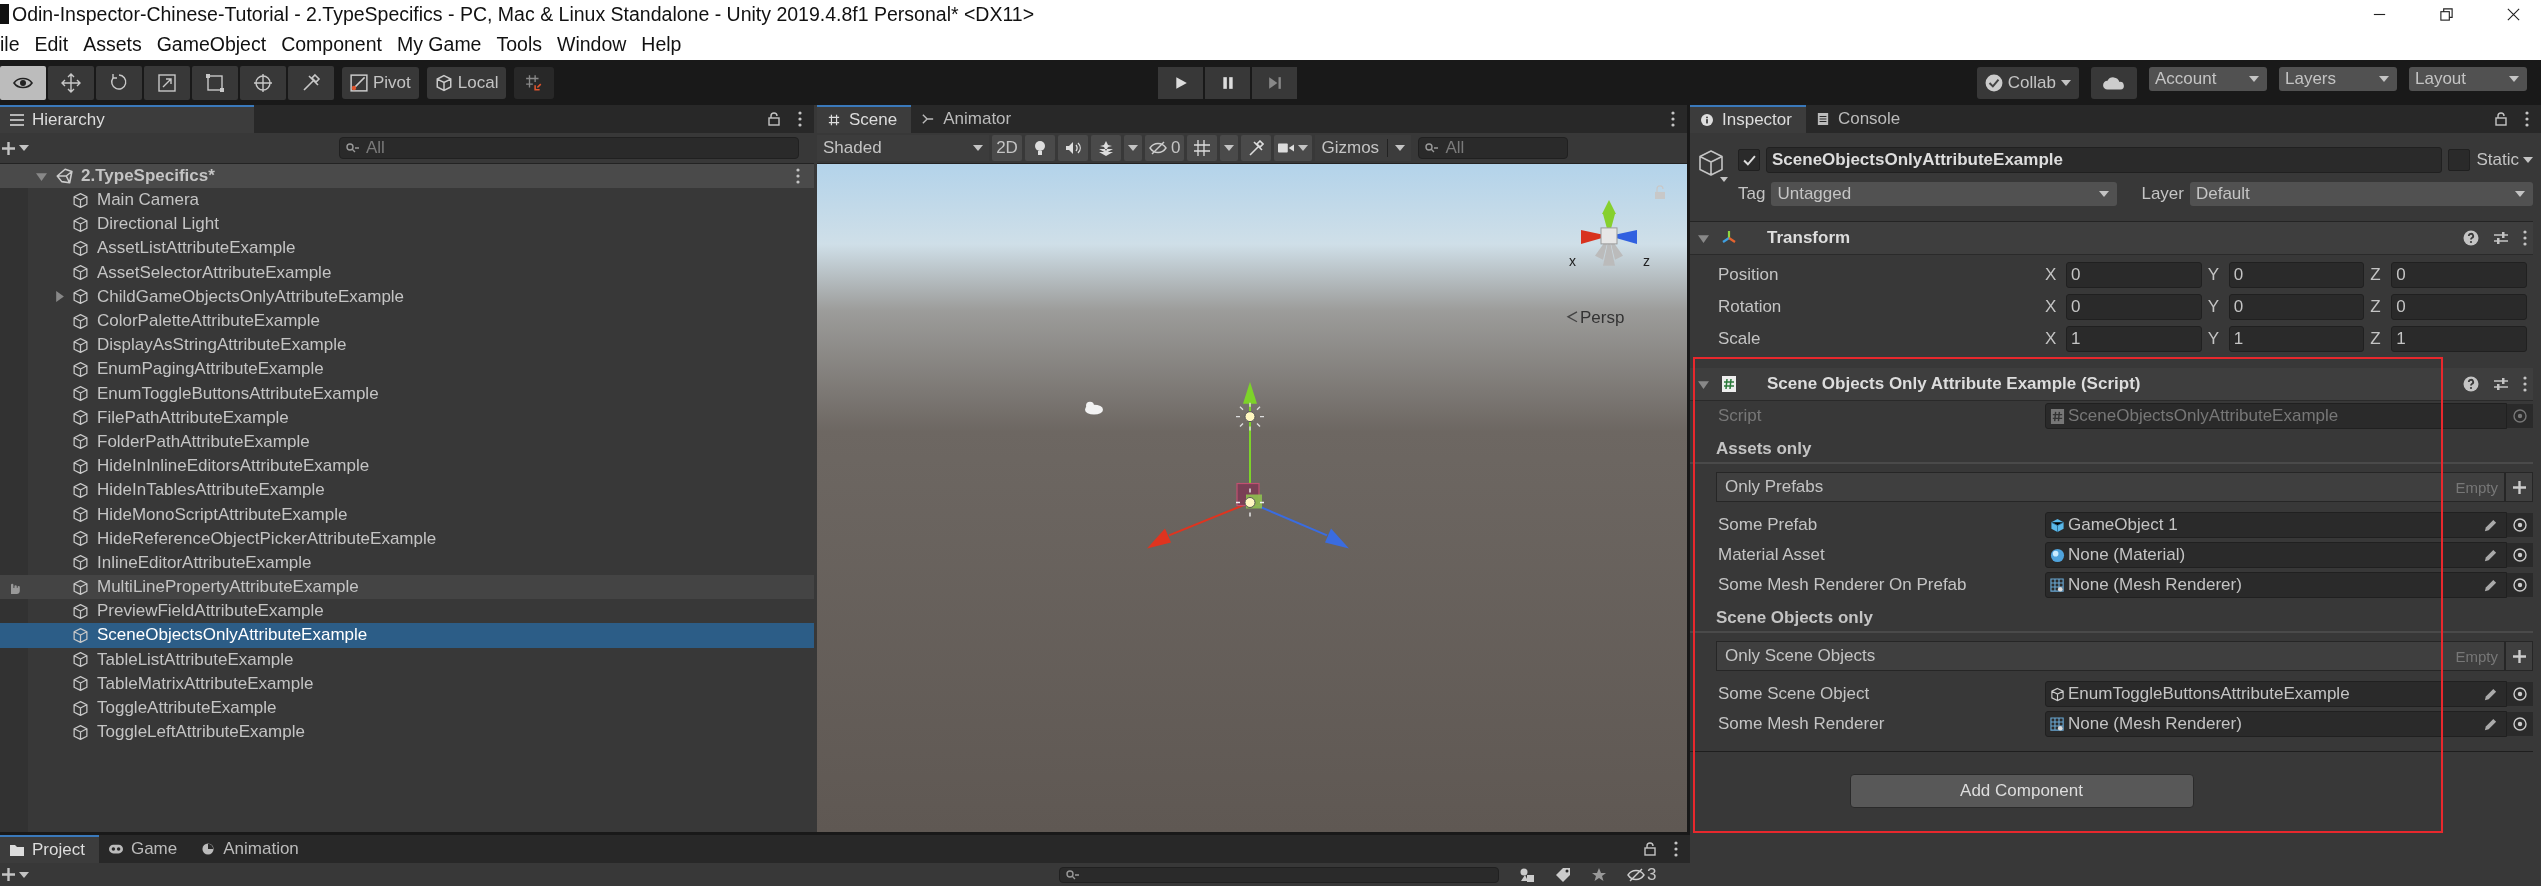 This screenshot has height=886, width=2541. What do you see at coordinates (2446, 14) in the screenshot?
I see `restore-icon` at bounding box center [2446, 14].